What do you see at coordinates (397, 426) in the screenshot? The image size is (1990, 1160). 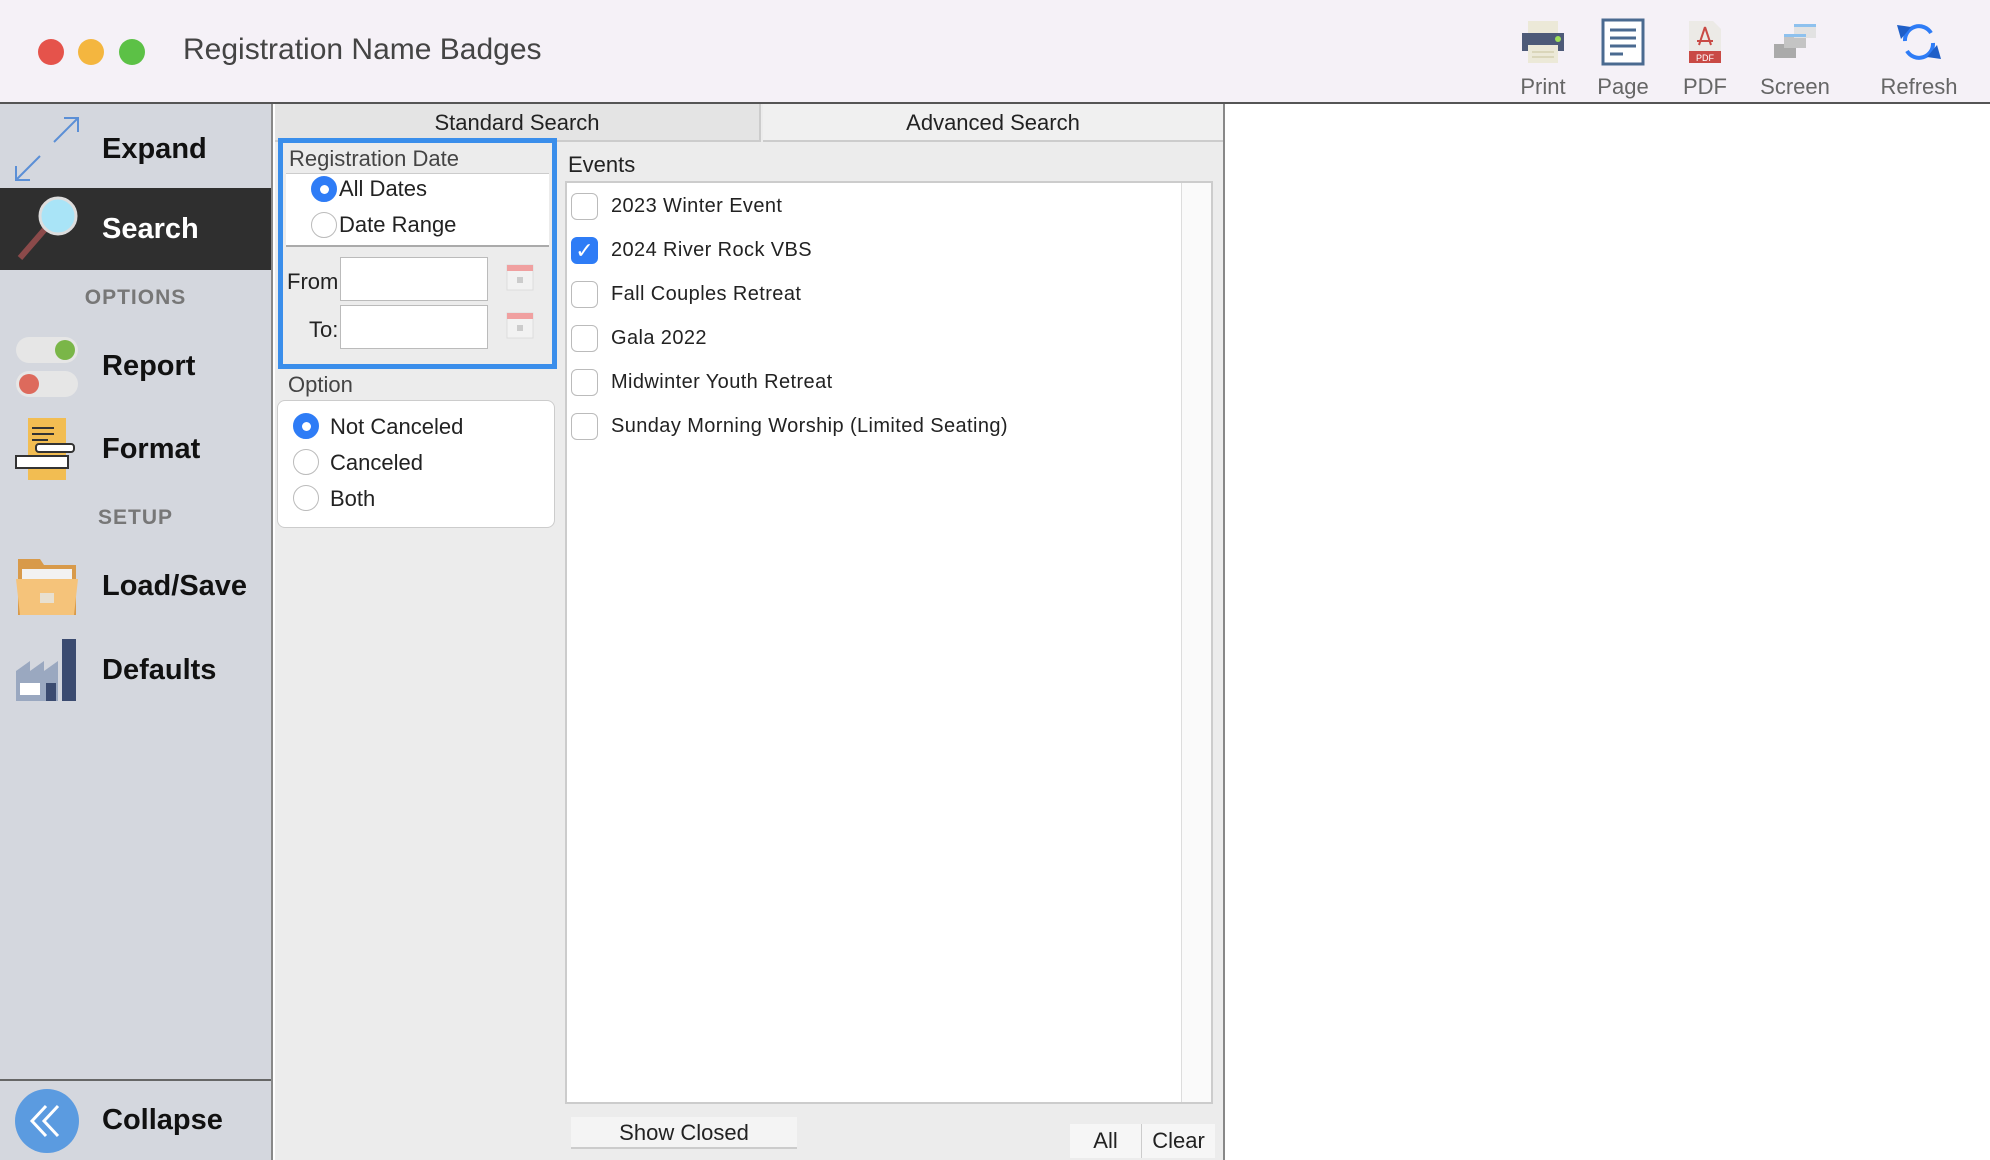 I see `not-canceled-label: Not Canceled` at bounding box center [397, 426].